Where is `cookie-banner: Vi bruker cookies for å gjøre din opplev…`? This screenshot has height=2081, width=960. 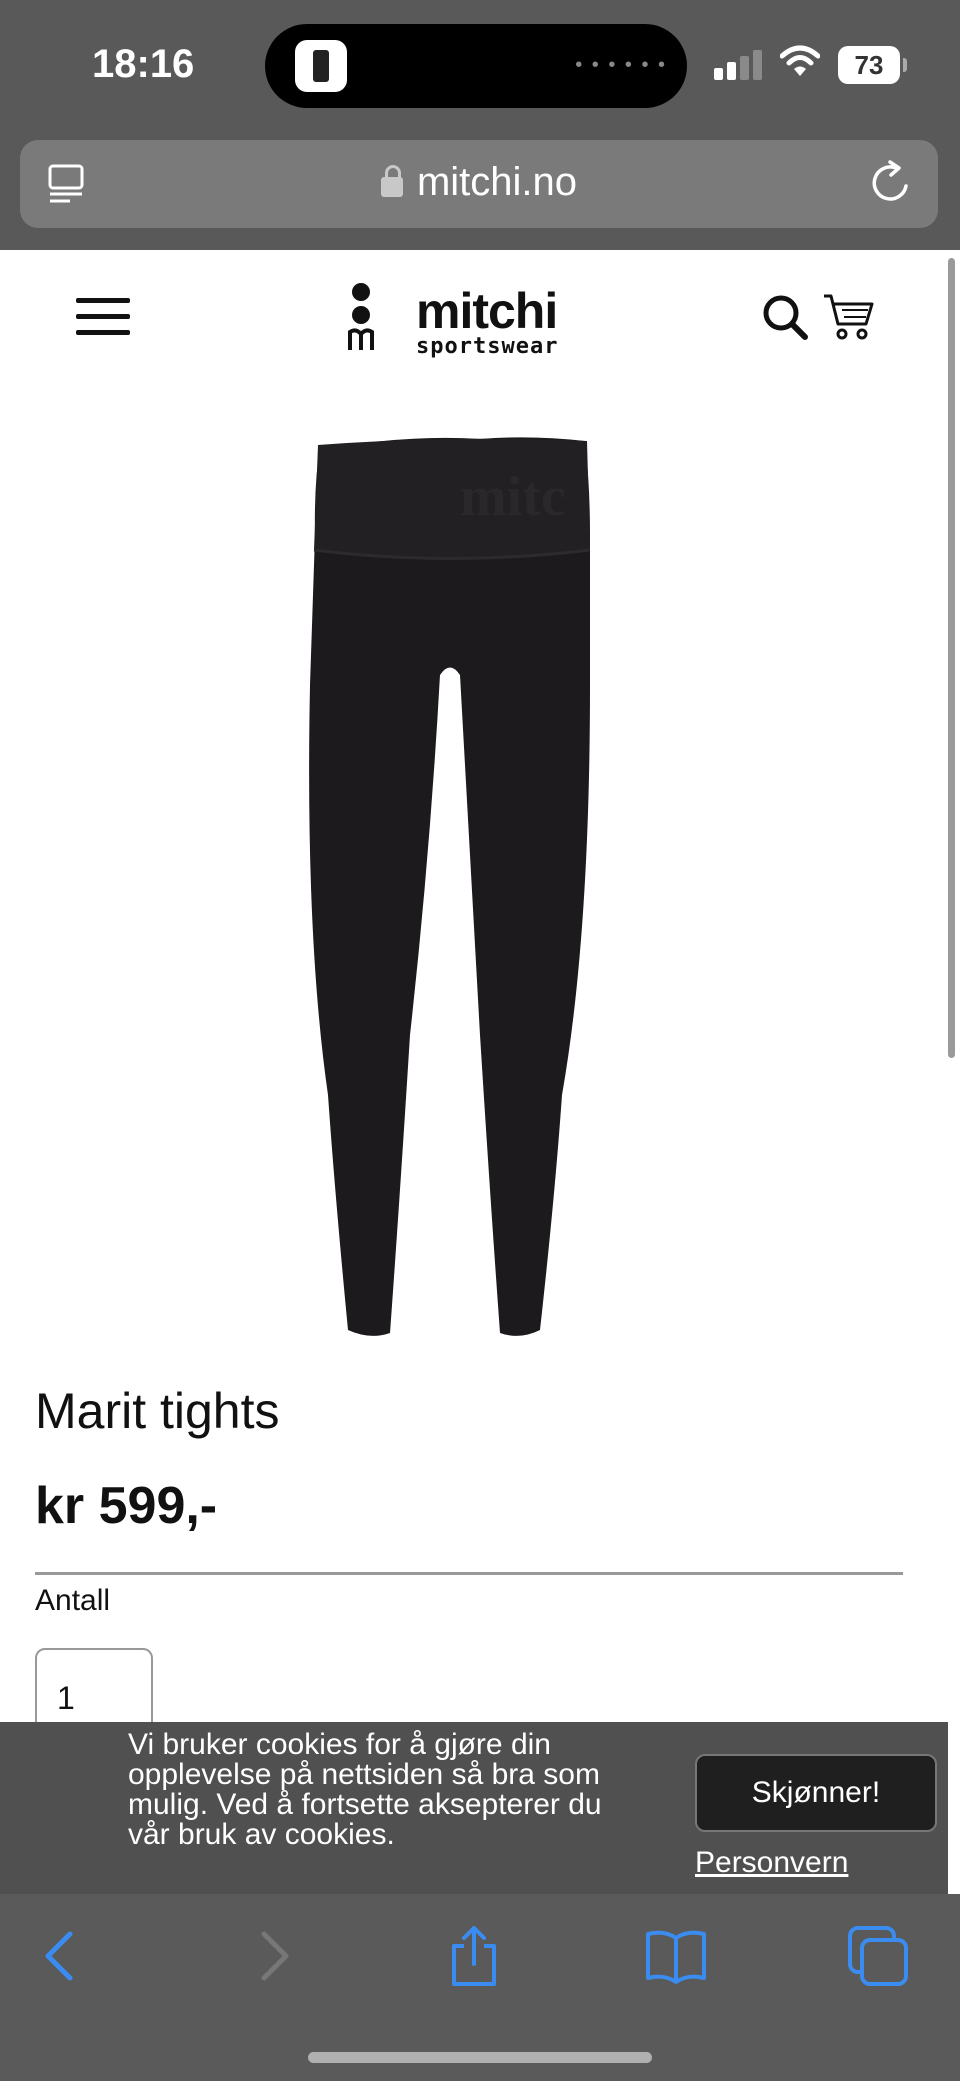
cookie-banner: Vi bruker cookies for å gjøre din opplev… is located at coordinates (474, 1808).